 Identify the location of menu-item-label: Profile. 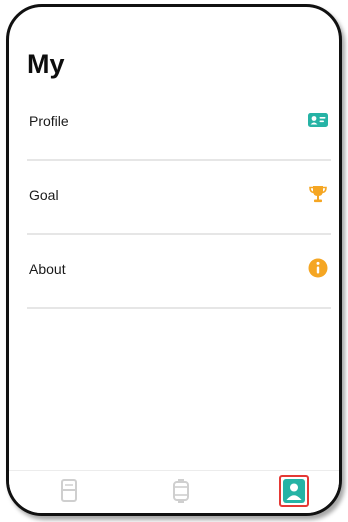
(49, 121).